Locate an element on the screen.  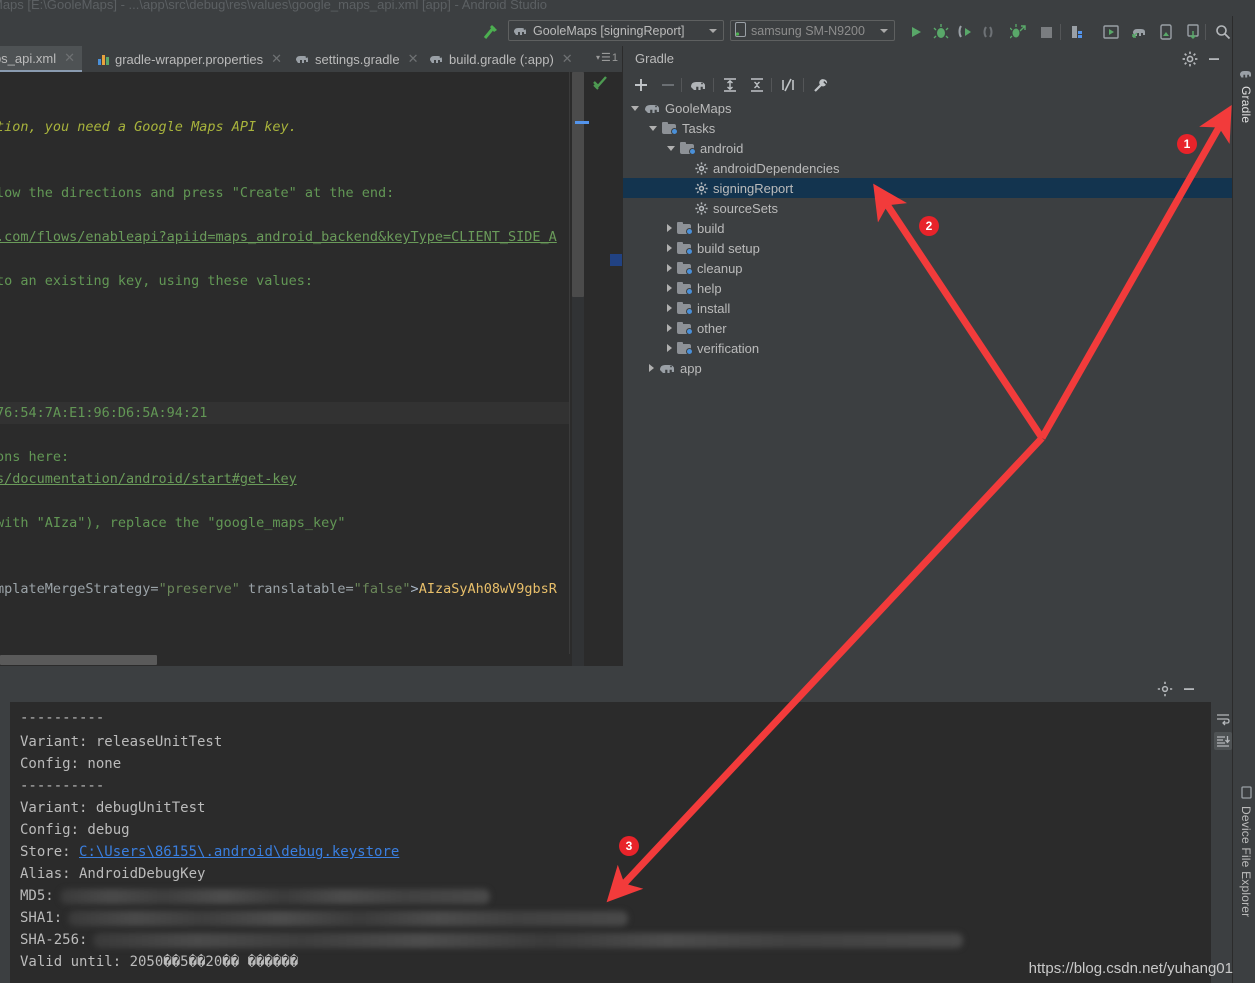
editor-tab-overflow-button: ▾ ☰ 1 is located at coordinates (606, 58).